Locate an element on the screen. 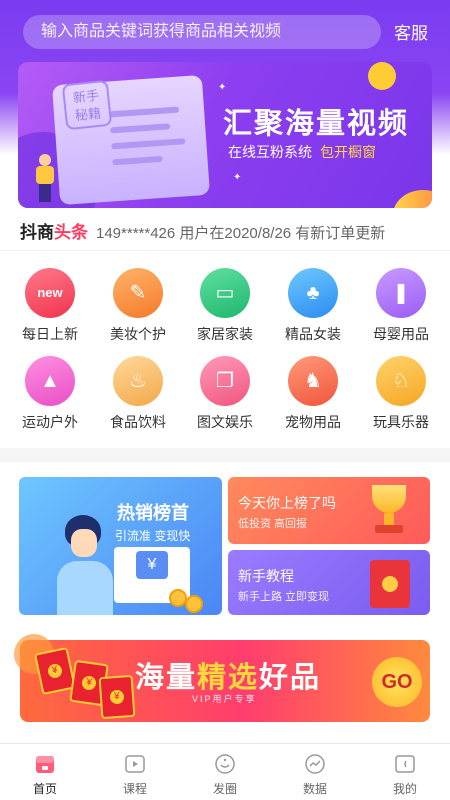 Image resolution: width=450 pixels, height=800 pixels. tab-course: 课程 is located at coordinates (135, 774).